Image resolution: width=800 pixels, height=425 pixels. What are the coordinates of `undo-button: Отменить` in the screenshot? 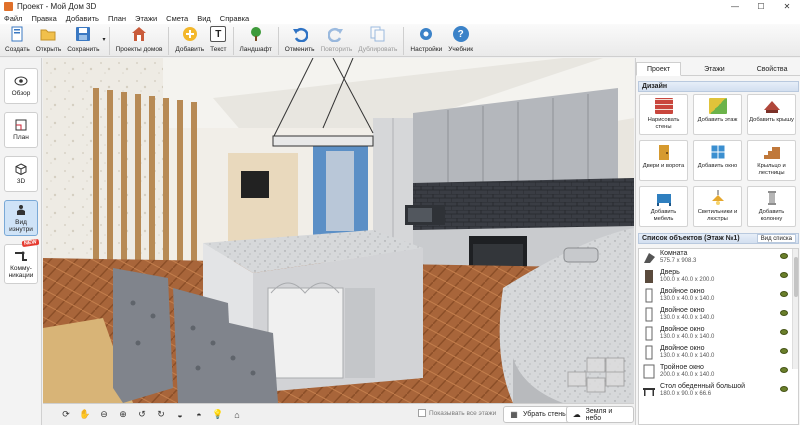 It's located at (300, 40).